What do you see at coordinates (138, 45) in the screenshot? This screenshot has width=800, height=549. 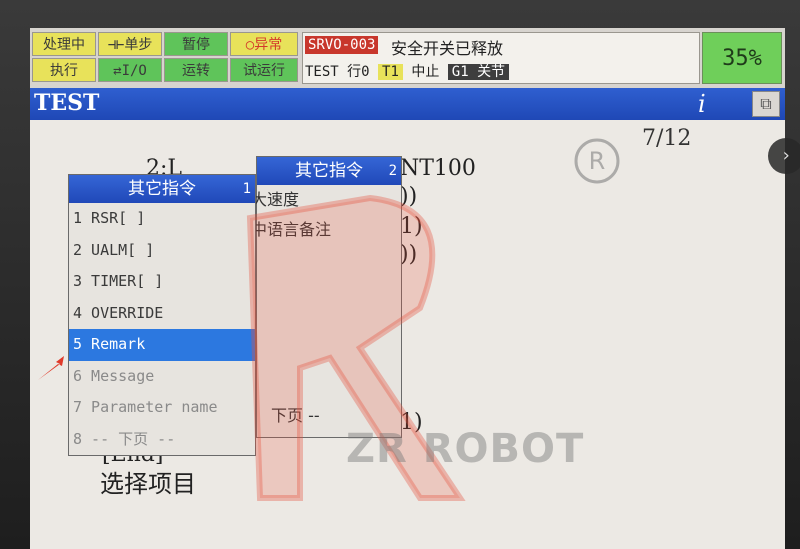 I see `status-step-label: 单步` at bounding box center [138, 45].